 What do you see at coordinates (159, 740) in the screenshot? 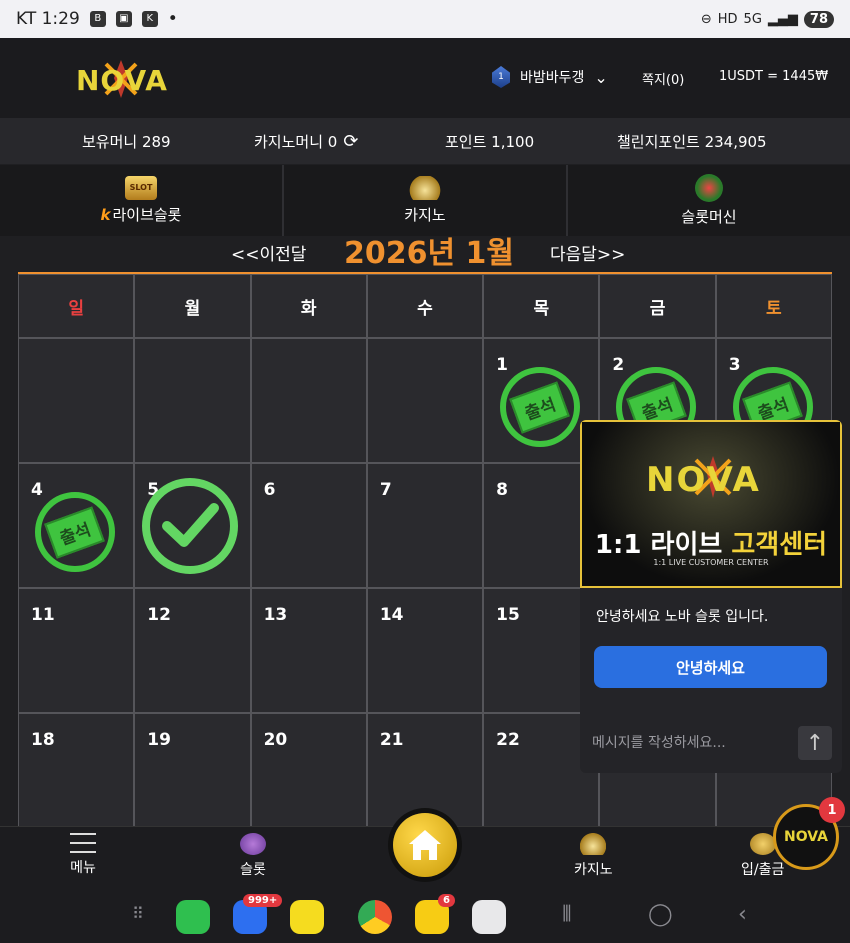
I see `day-number: 19` at bounding box center [159, 740].